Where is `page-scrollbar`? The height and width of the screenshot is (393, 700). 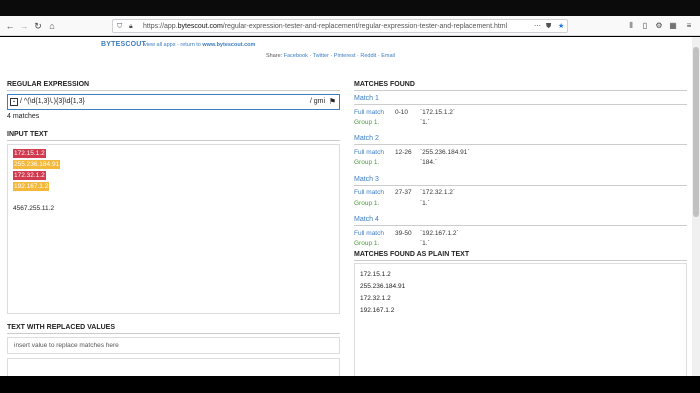
page-scrollbar is located at coordinates (696, 206).